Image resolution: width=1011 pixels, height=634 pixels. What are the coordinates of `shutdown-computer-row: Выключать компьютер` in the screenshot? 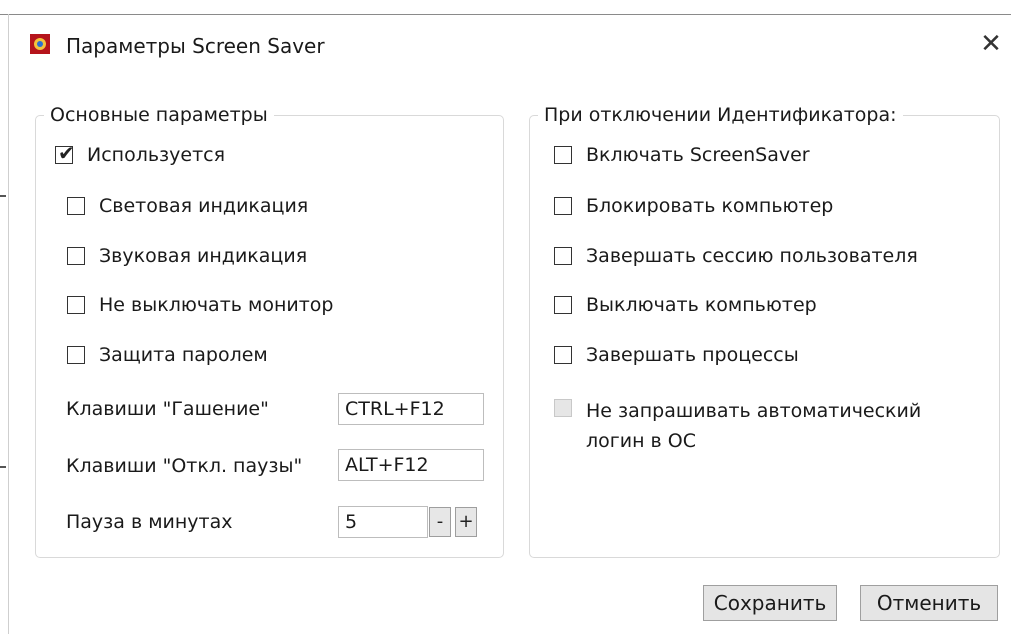 It's located at (685, 305).